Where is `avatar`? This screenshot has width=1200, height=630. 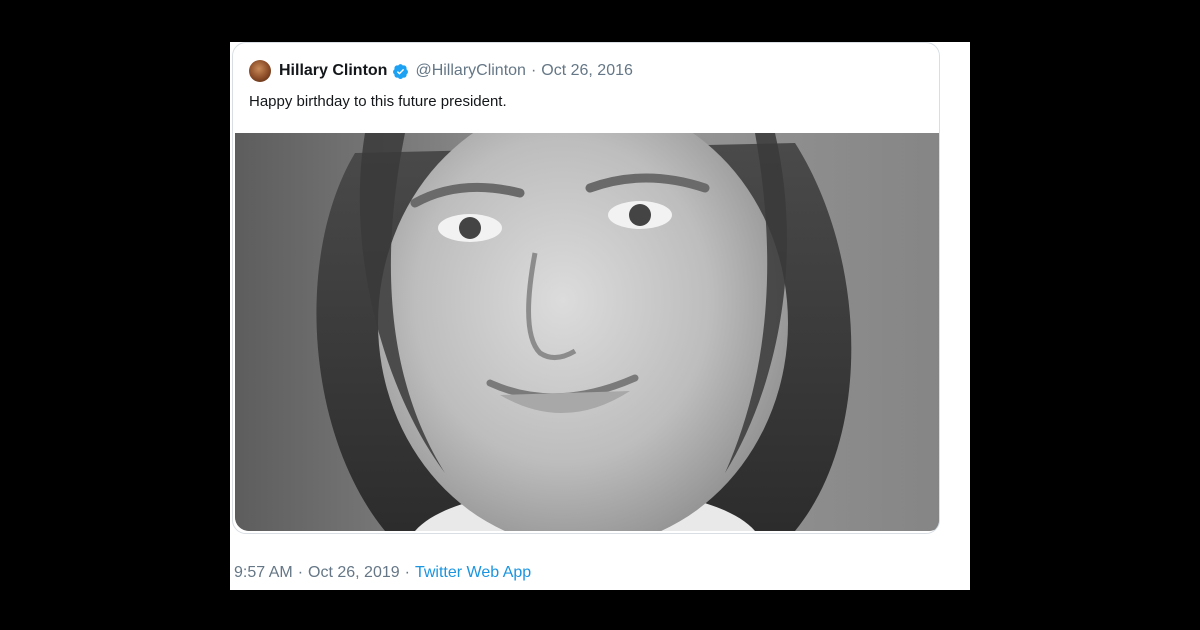
avatar is located at coordinates (260, 71).